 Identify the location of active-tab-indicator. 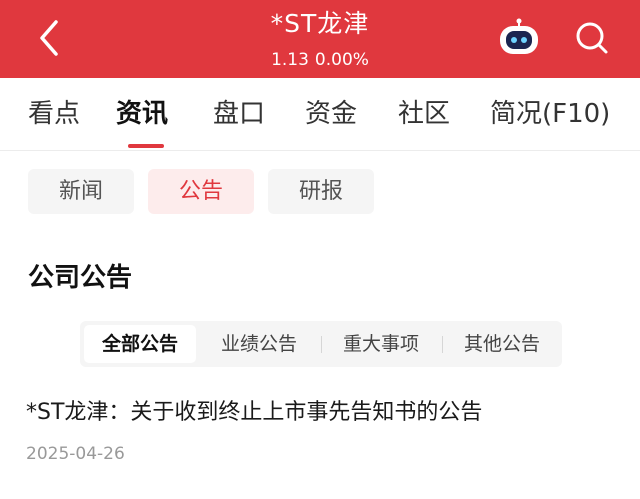
(146, 146).